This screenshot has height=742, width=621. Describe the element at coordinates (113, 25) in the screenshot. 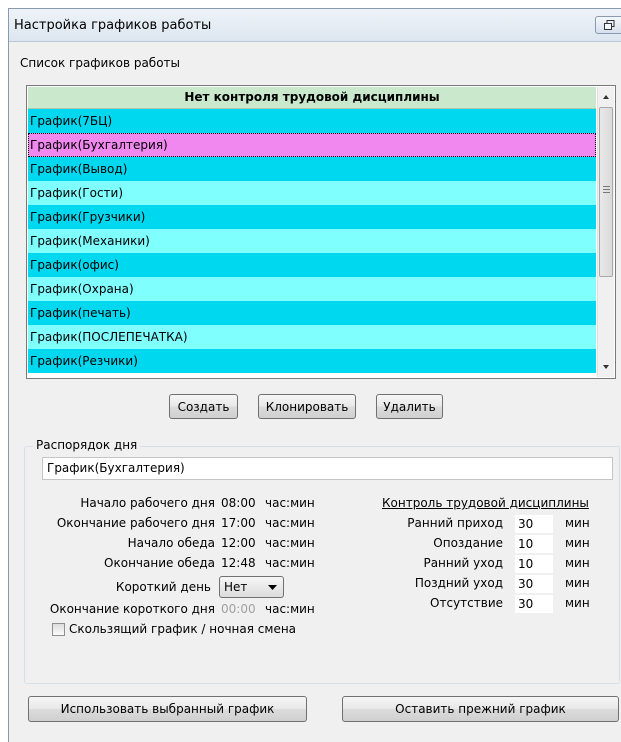

I see `window-title: Настройка графиков работы` at that location.